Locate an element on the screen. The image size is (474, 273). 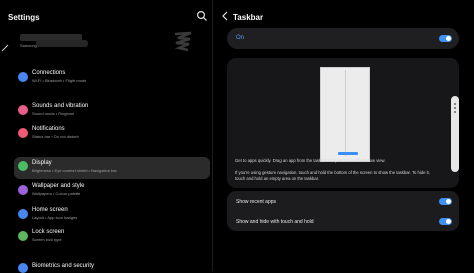
account-email-redacted is located at coordinates (62, 43).